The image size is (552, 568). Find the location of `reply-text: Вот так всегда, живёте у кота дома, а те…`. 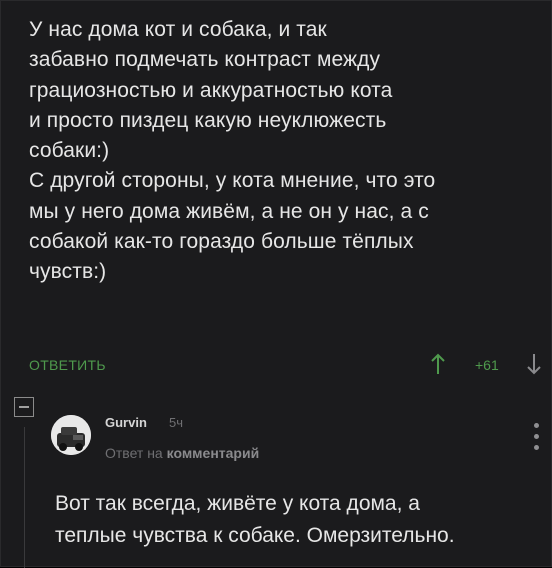

reply-text: Вот так всегда, живёте у кота дома, а те… is located at coordinates (255, 519).